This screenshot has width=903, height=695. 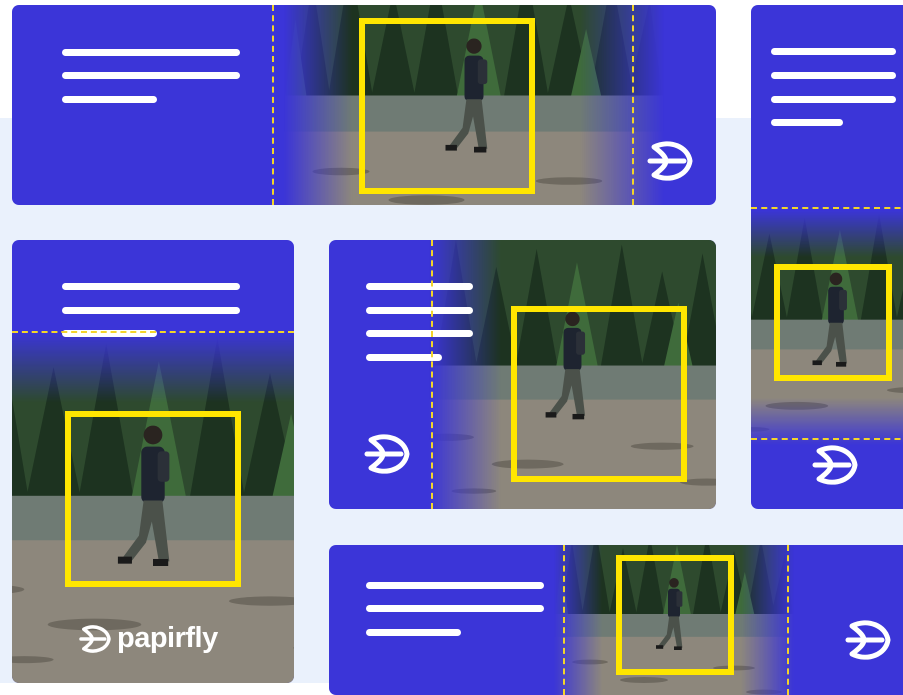 I want to click on crop-banner, so click(x=616, y=620).